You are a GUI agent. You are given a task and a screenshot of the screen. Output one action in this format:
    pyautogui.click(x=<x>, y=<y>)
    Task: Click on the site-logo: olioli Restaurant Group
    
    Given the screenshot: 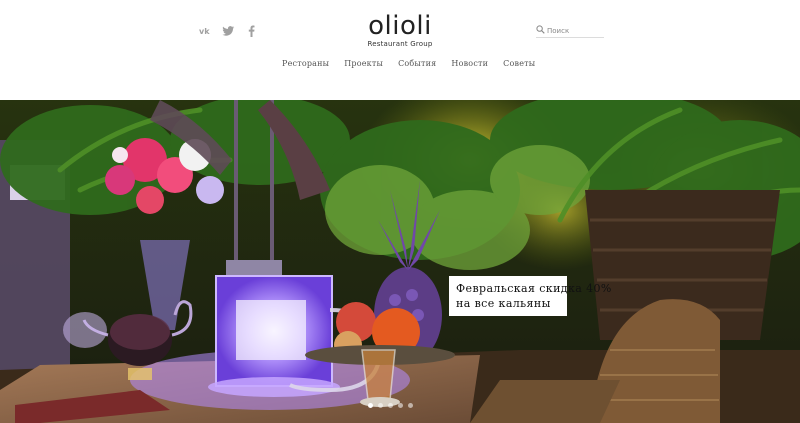 What is the action you would take?
    pyautogui.click(x=400, y=30)
    